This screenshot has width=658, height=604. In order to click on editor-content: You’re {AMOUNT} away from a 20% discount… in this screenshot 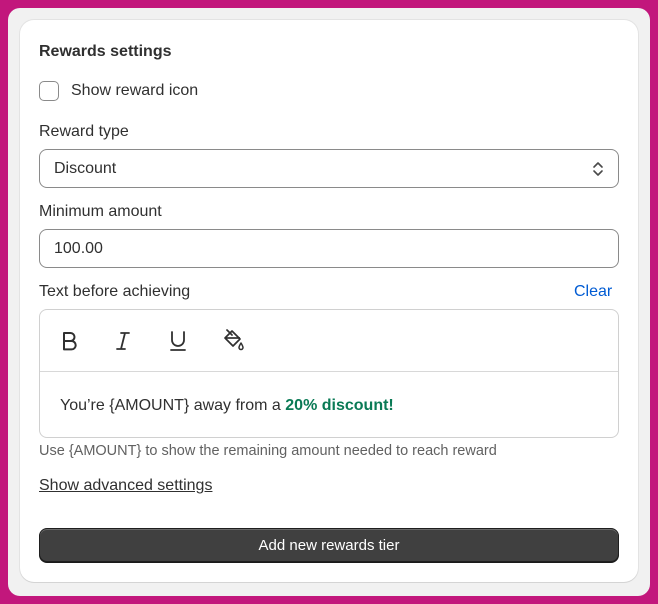, I will do `click(227, 406)`.